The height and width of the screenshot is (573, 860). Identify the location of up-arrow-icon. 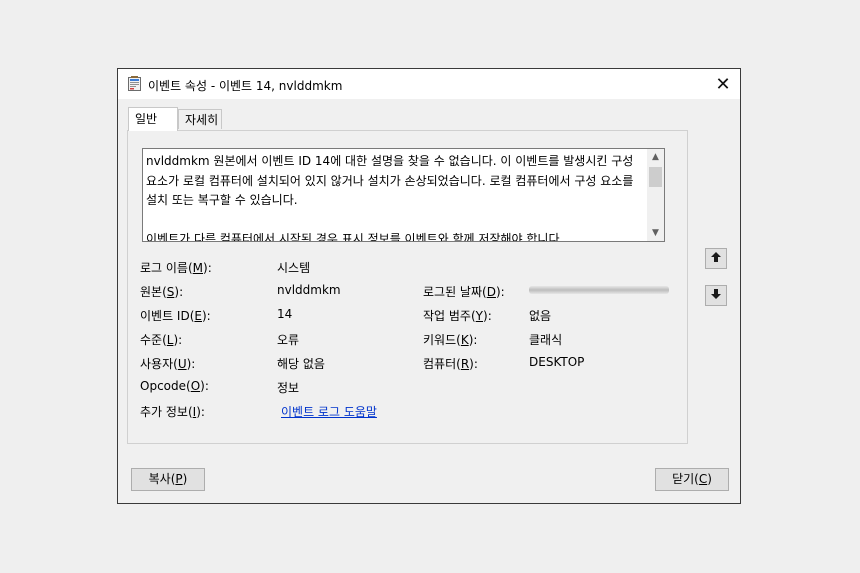
(716, 258).